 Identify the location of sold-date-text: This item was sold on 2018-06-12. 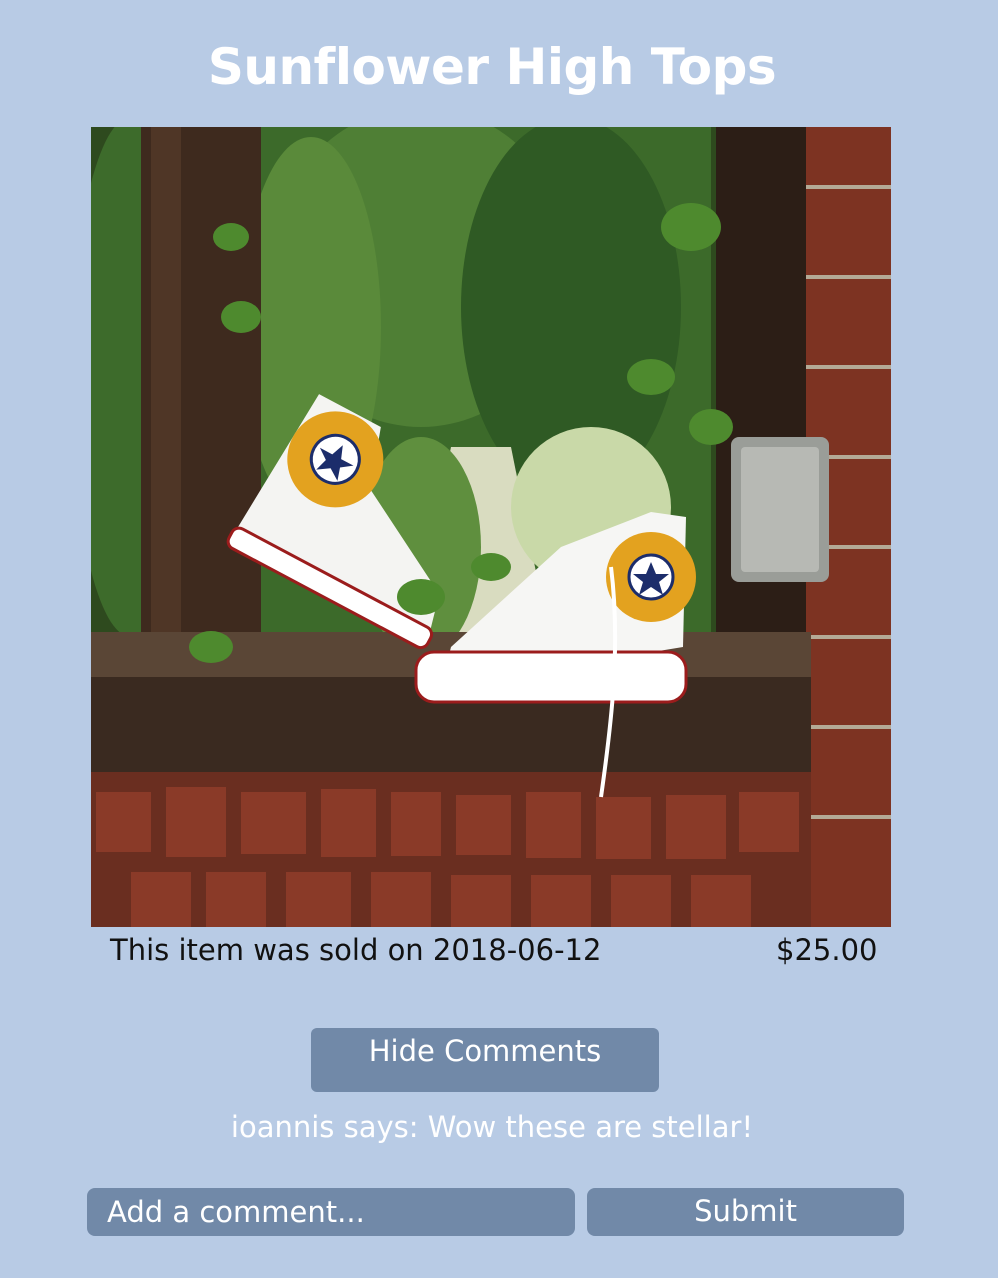
(356, 950).